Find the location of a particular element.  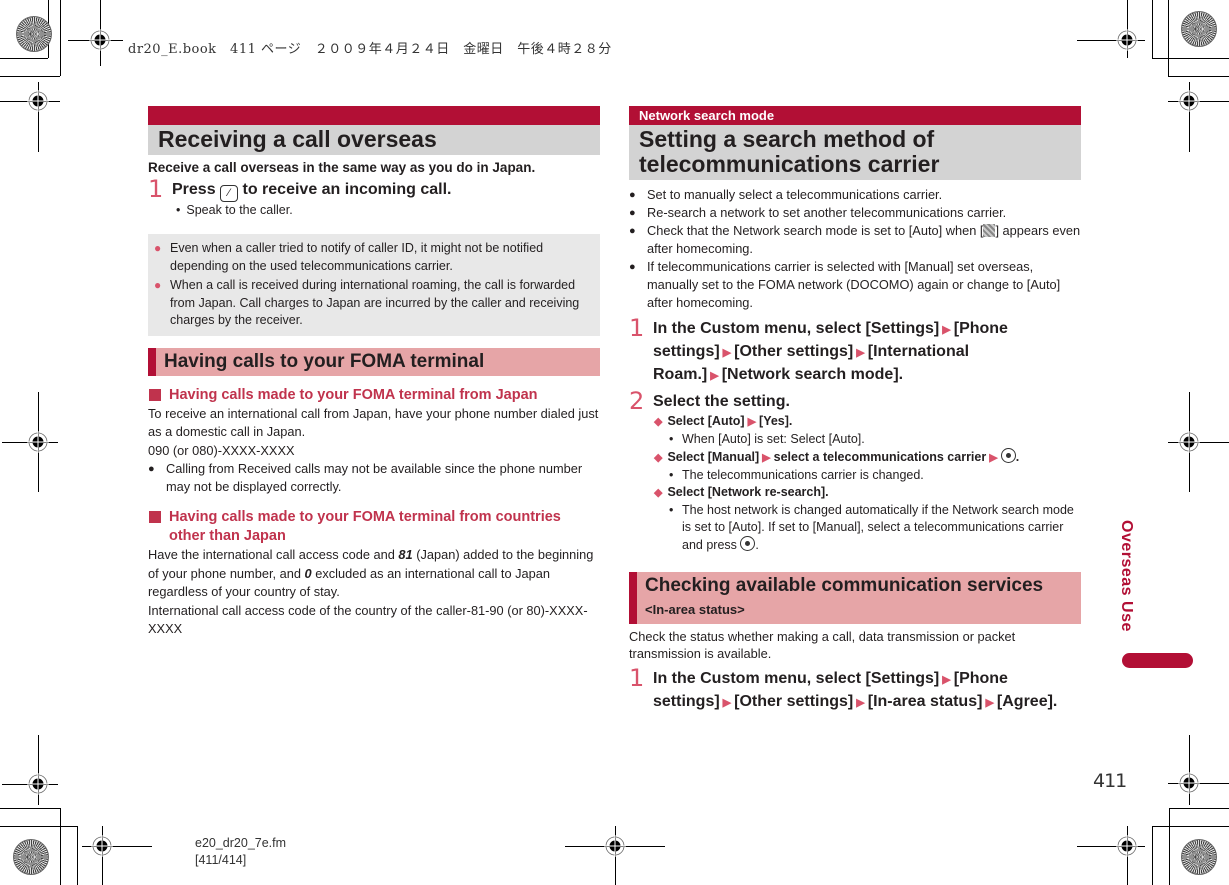

menu-path-item: [In-area status] is located at coordinates (925, 701).